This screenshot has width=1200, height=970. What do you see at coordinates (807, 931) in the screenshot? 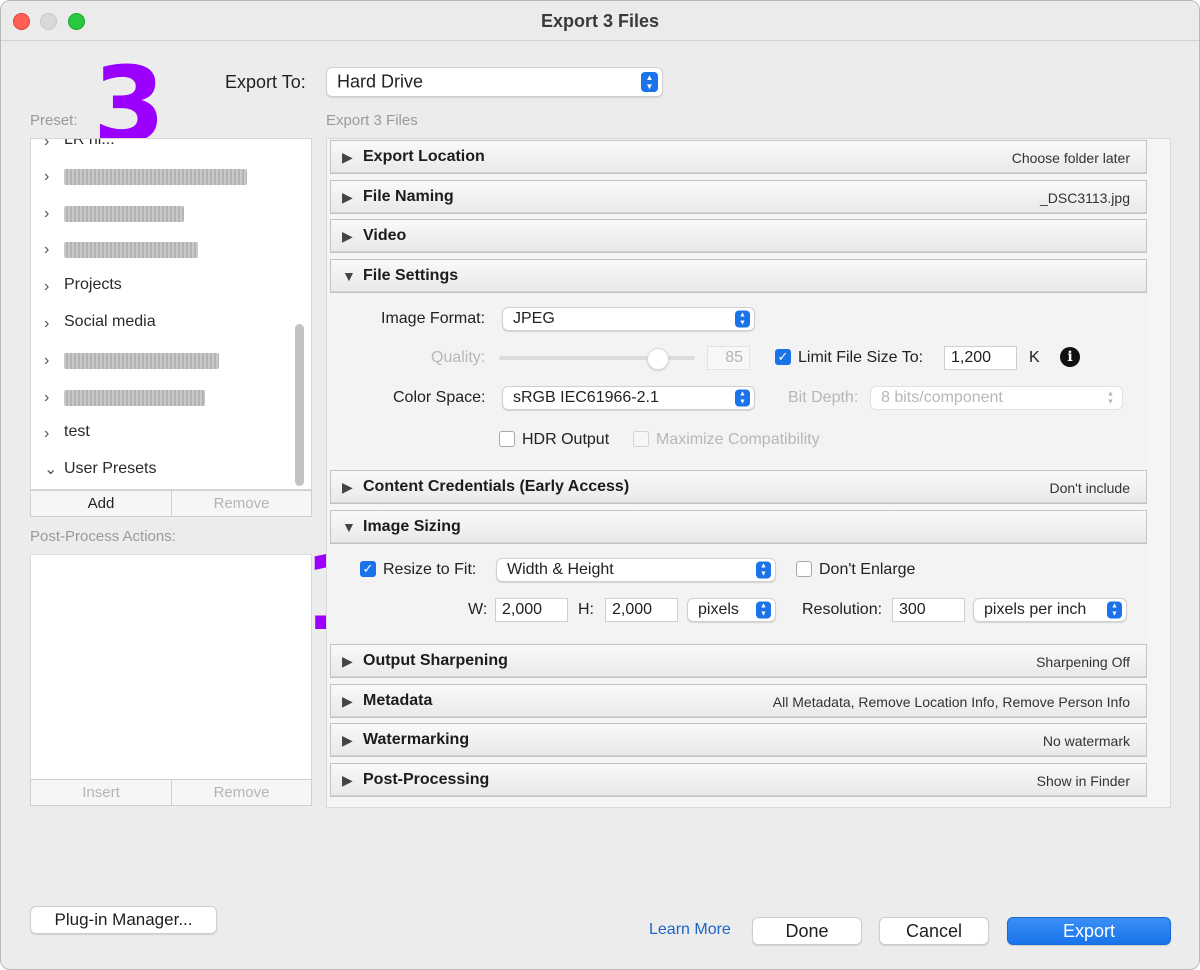
I see `done-button: Done` at bounding box center [807, 931].